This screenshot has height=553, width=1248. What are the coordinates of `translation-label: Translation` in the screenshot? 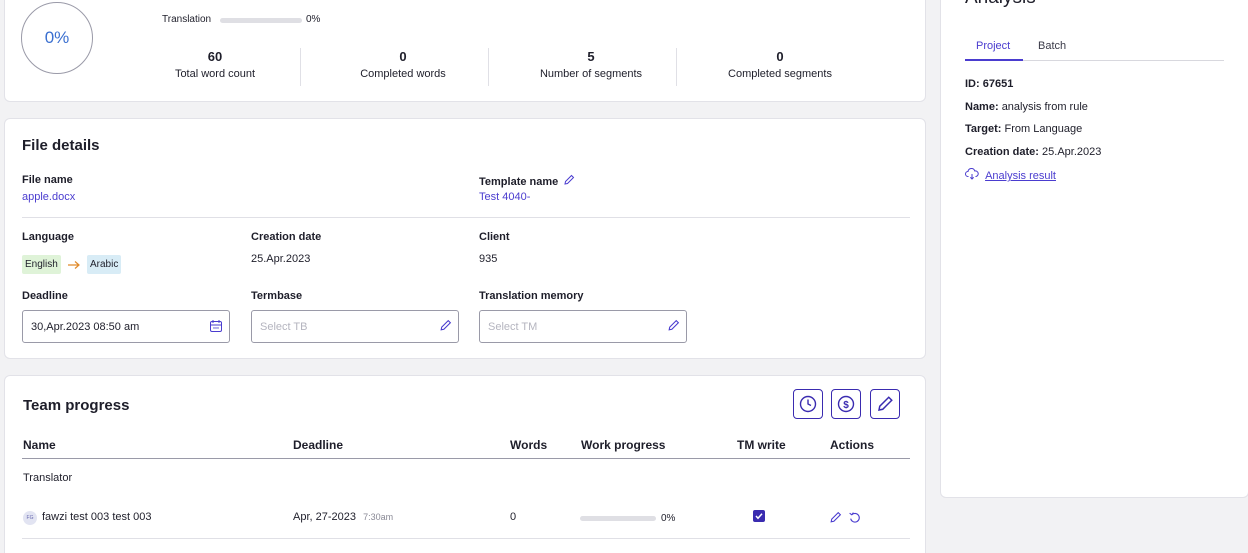 It's located at (187, 19).